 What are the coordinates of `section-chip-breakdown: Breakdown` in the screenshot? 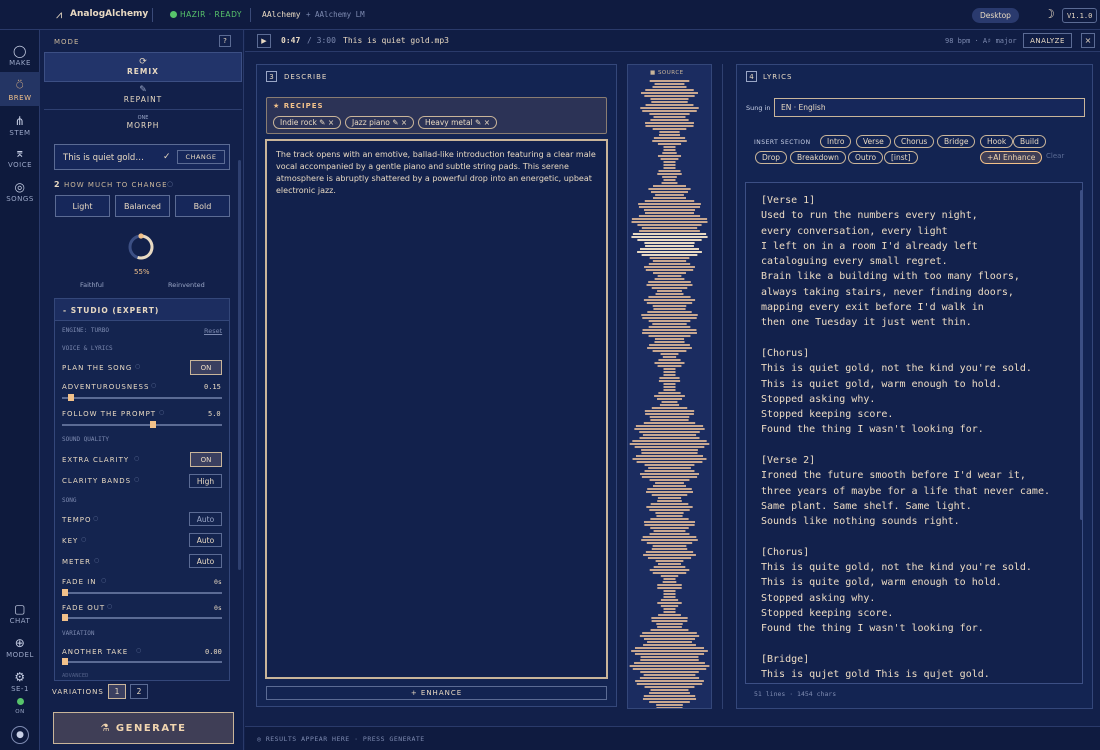 It's located at (818, 157).